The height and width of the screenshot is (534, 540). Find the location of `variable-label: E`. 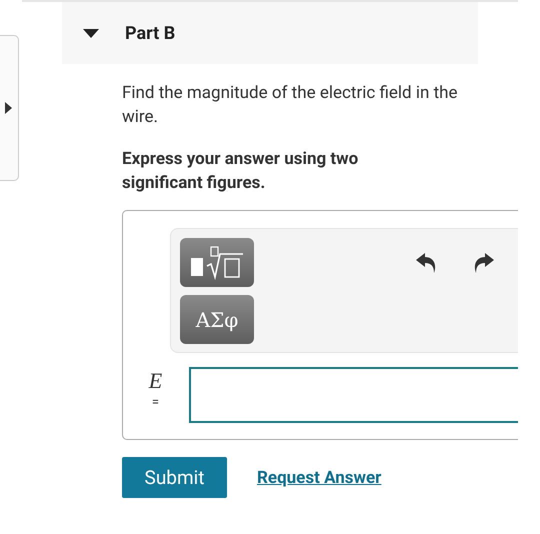

variable-label: E is located at coordinates (155, 381).